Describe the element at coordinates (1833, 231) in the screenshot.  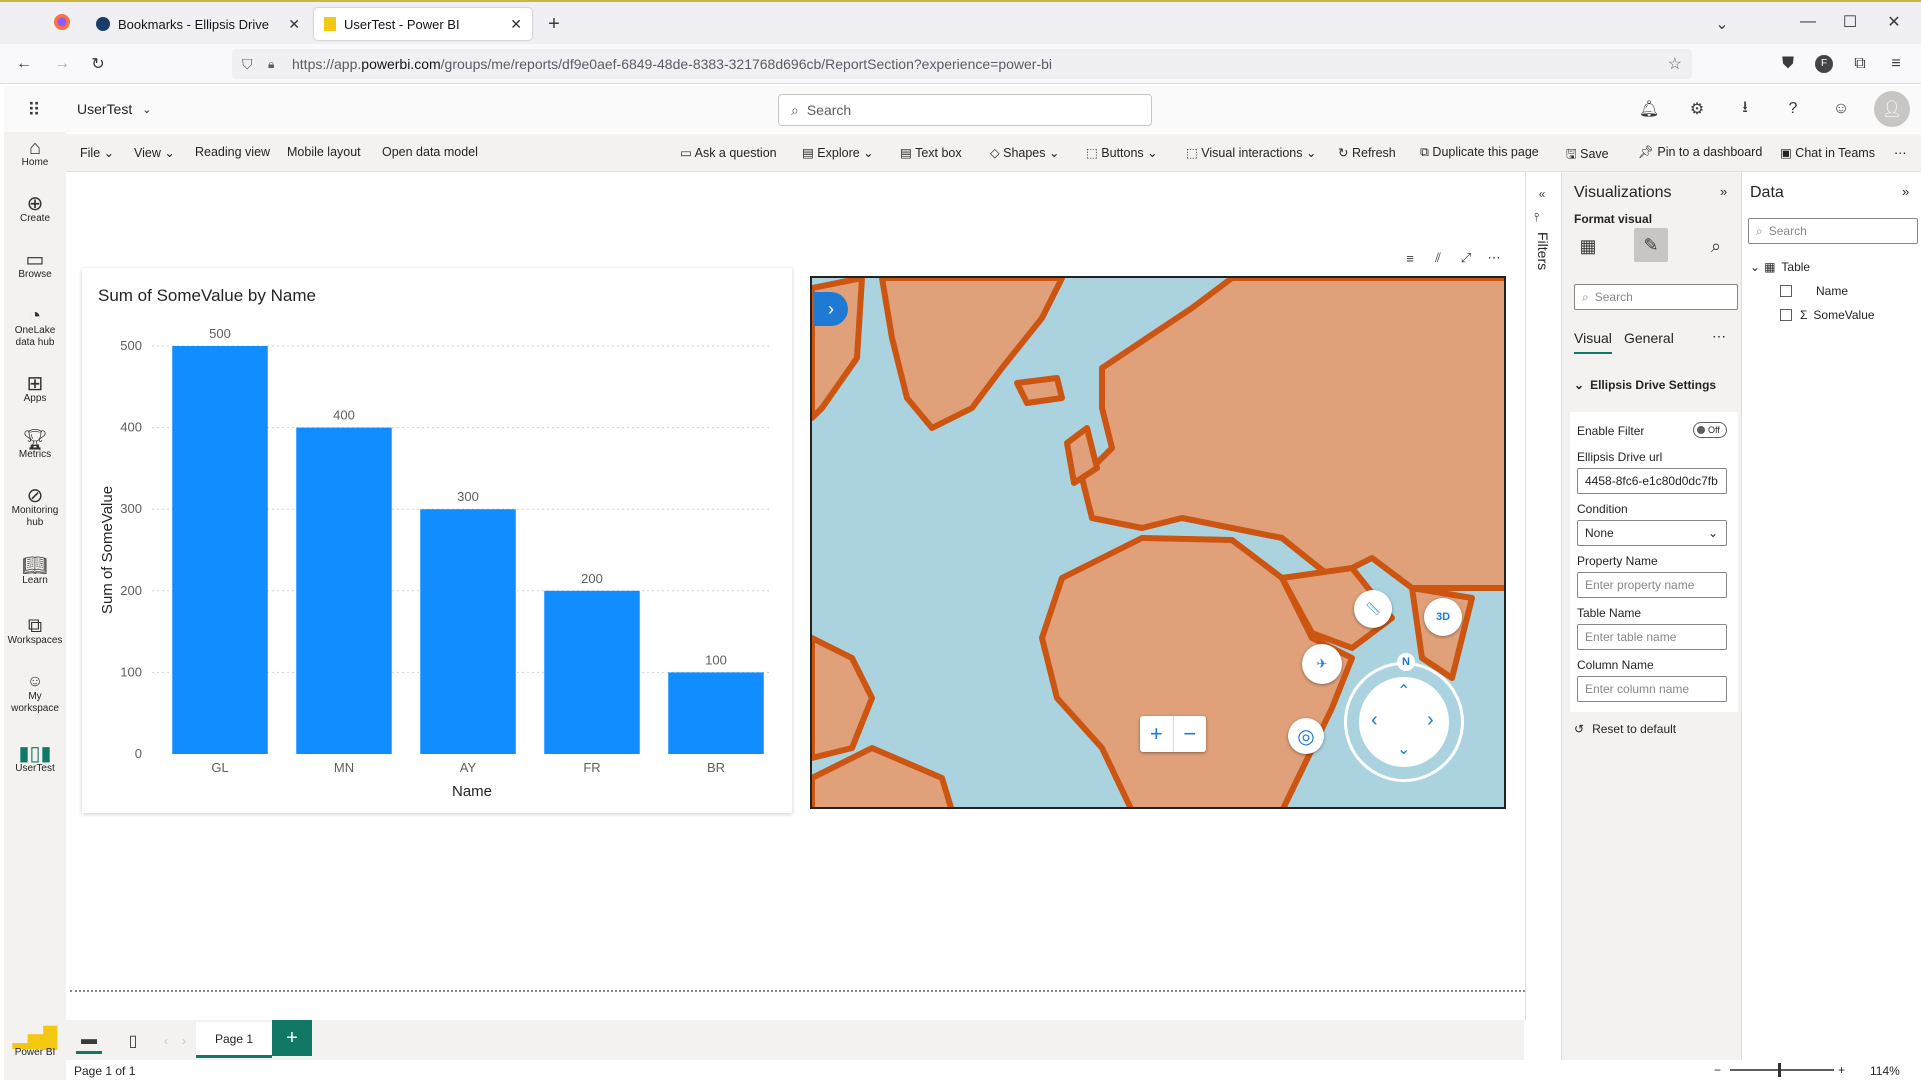
I see `data-search-input: ⌕ Search` at that location.